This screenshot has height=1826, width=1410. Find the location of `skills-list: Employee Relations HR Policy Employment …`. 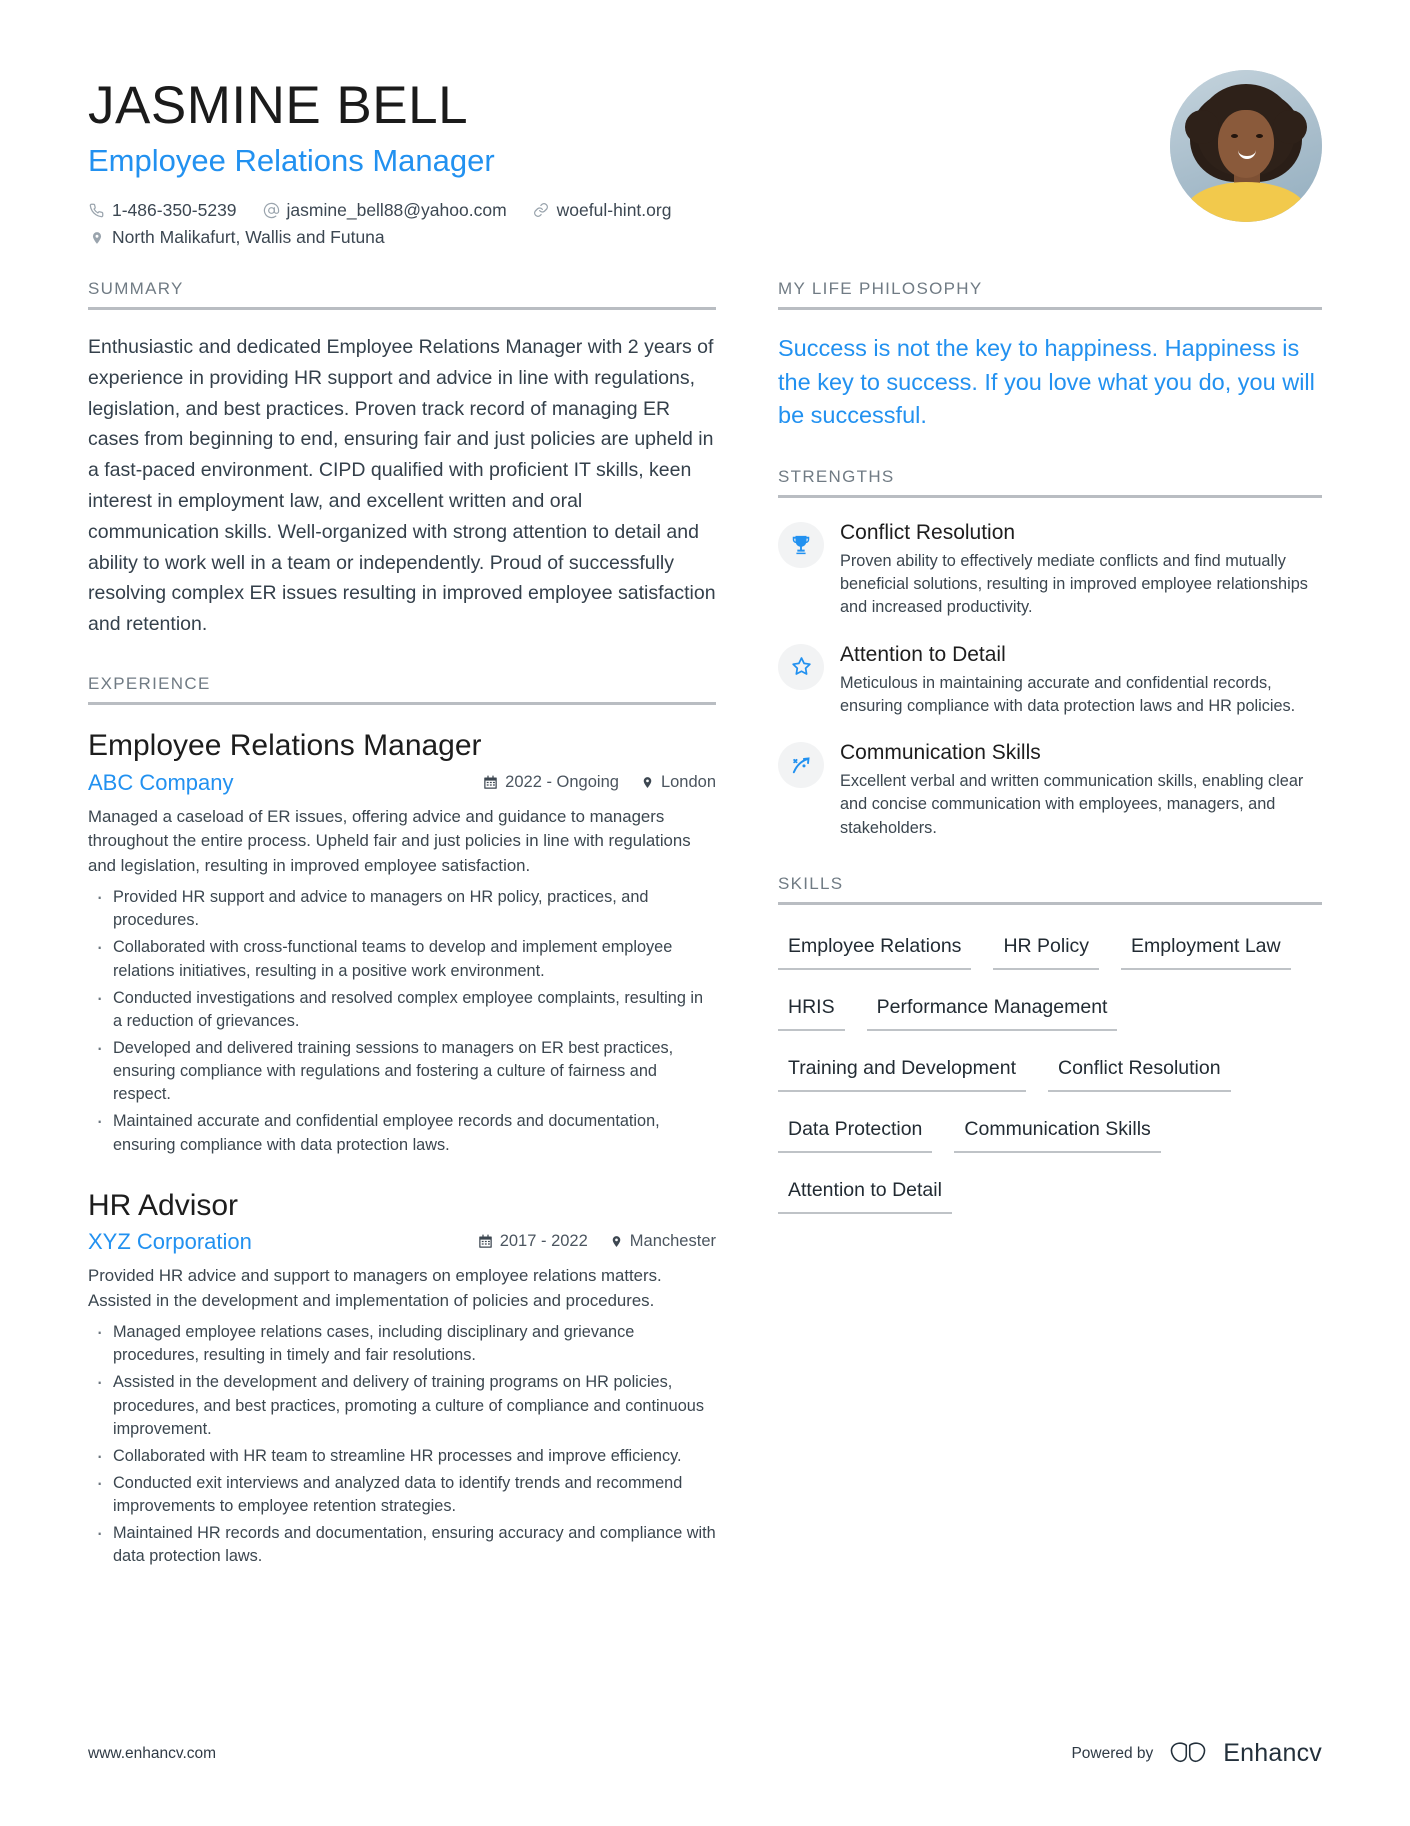

skills-list: Employee Relations HR Policy Employment … is located at coordinates (1050, 1079).